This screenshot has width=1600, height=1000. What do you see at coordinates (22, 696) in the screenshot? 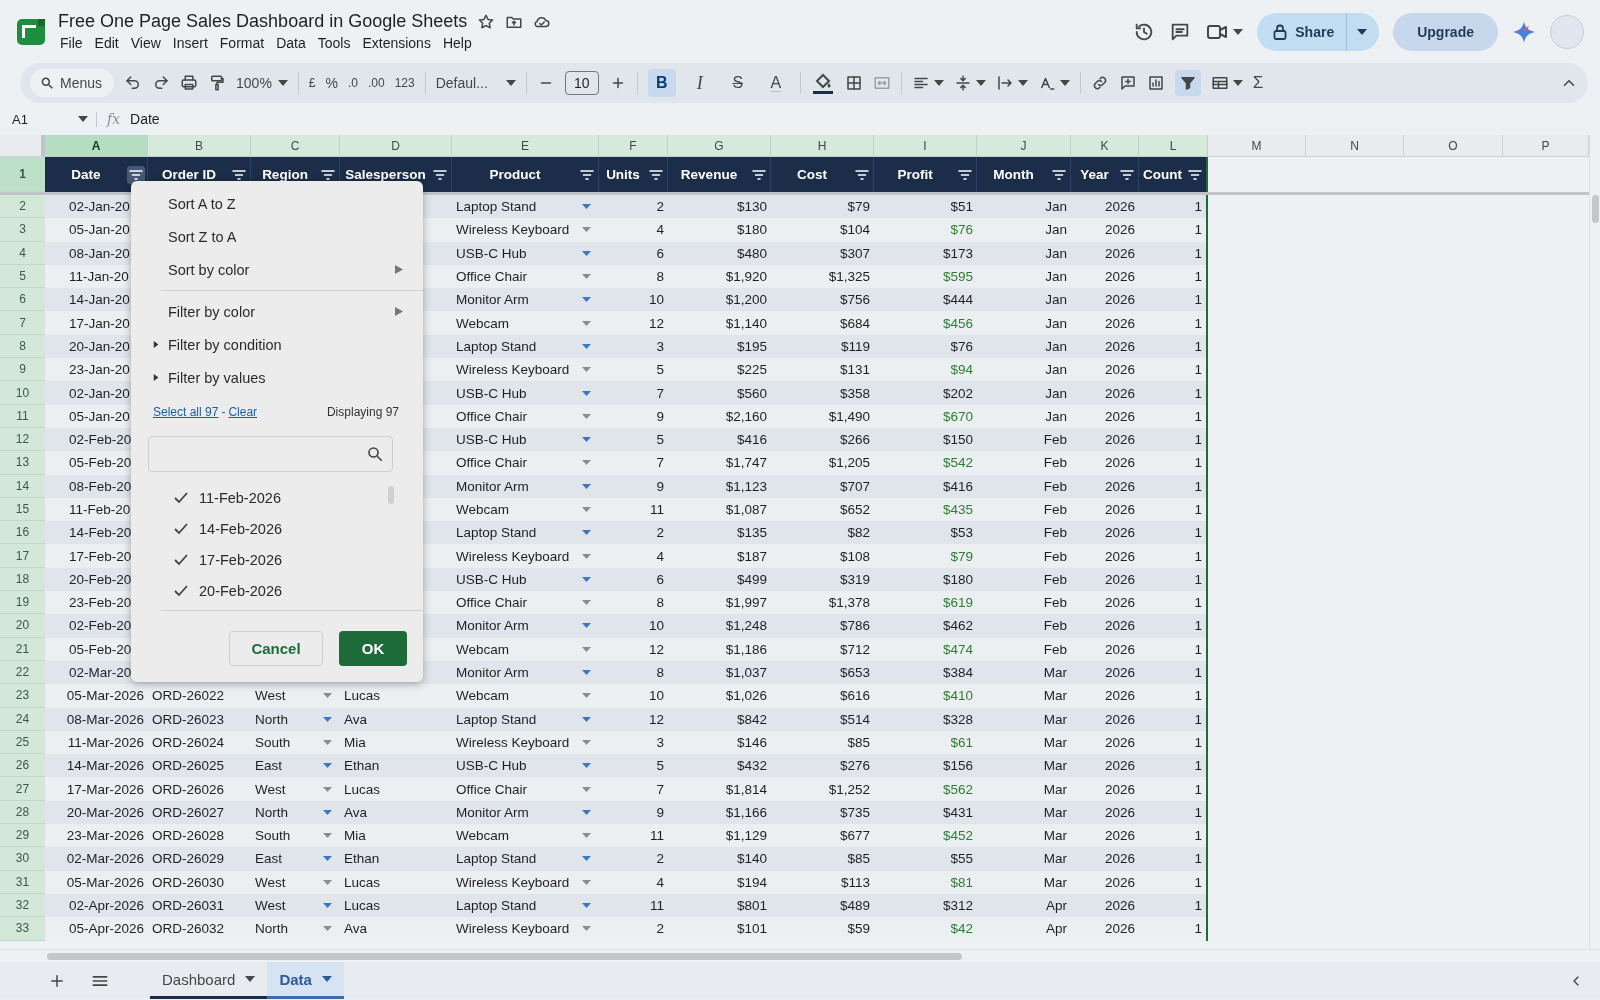
I see `row-number: 23` at bounding box center [22, 696].